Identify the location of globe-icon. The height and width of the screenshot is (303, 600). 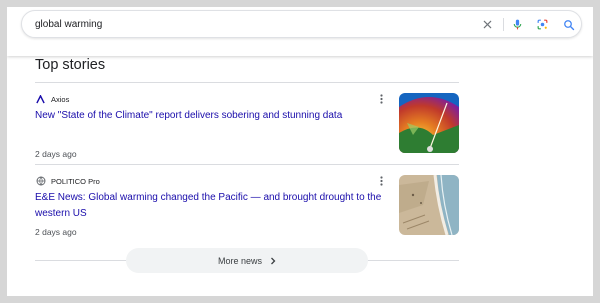
(40, 181).